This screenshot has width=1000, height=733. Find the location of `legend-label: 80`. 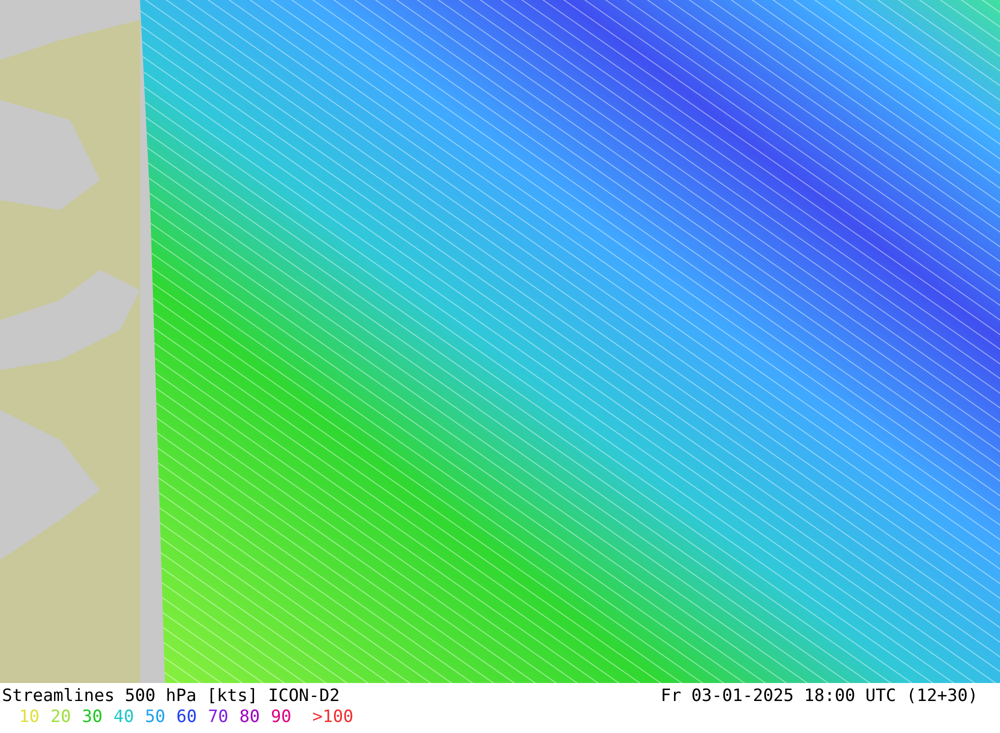

legend-label: 80 is located at coordinates (249, 717).